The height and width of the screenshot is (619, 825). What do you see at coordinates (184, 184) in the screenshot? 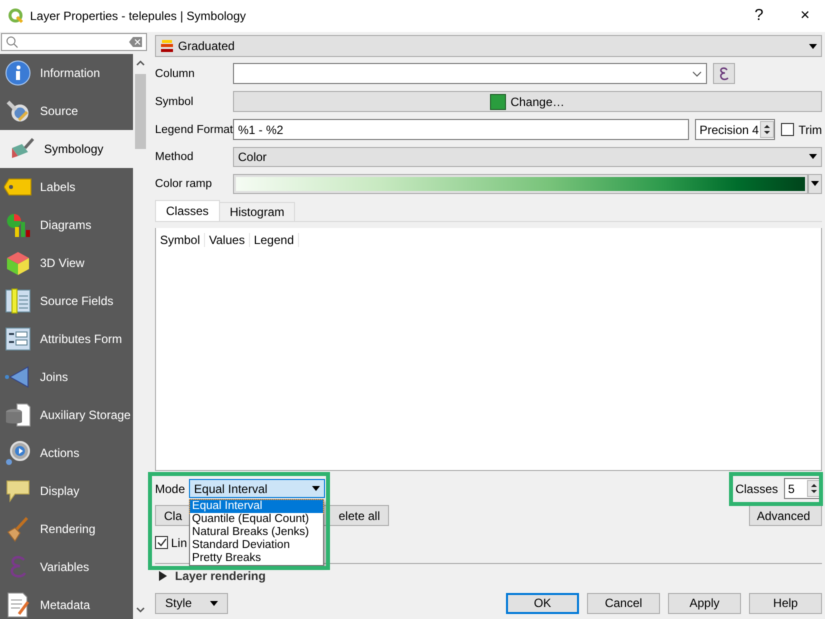
I see `color-ramp-label: Color ramp` at bounding box center [184, 184].